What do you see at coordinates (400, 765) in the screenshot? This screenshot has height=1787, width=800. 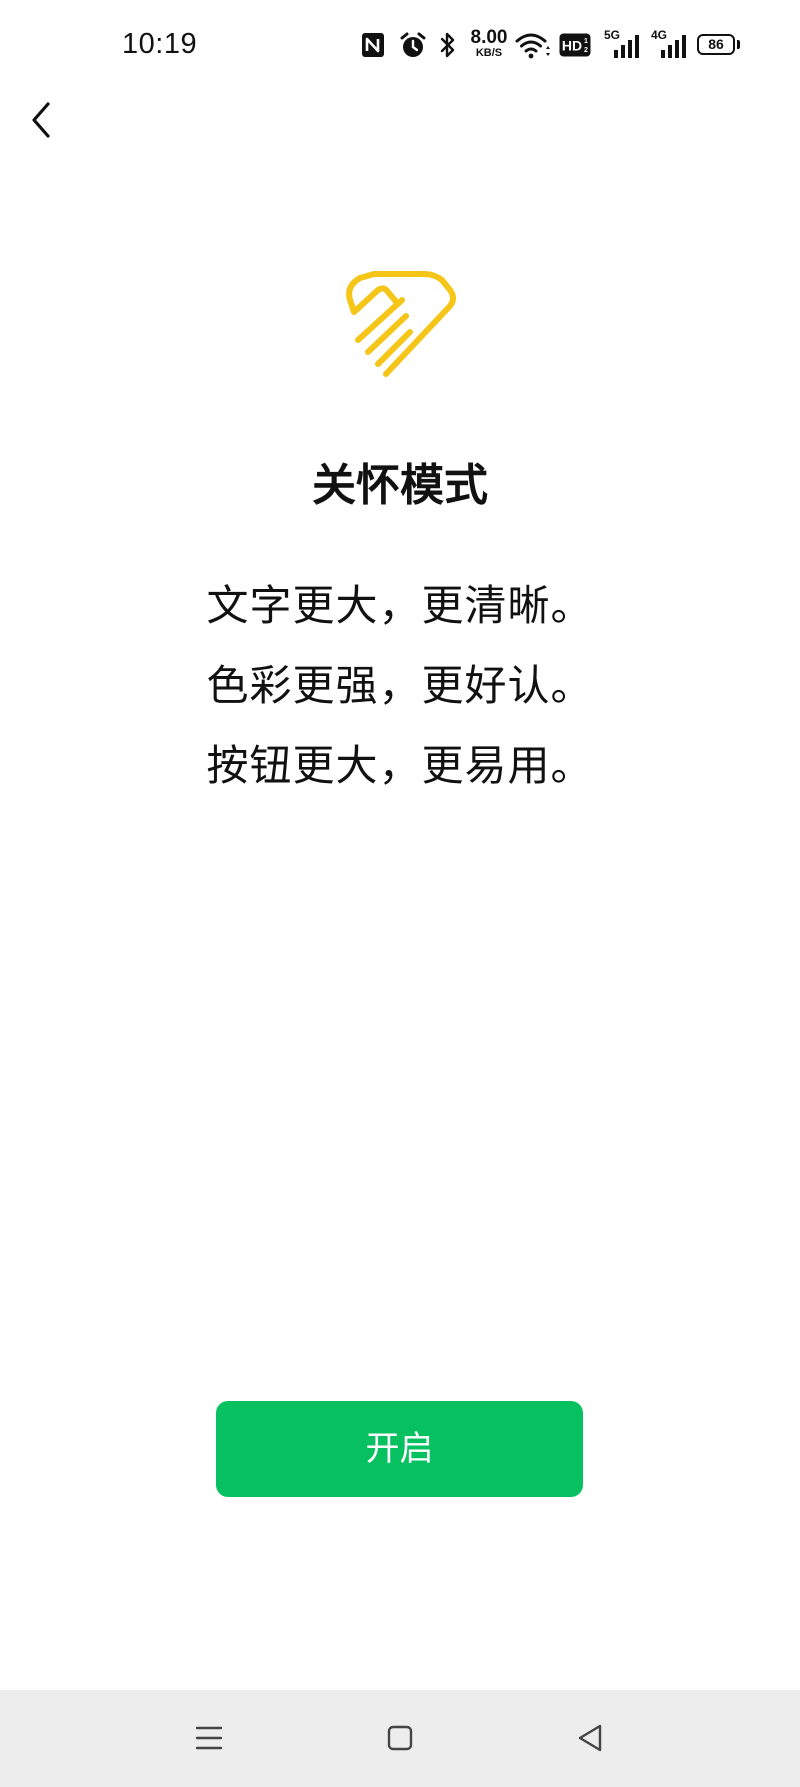 I see `feature-line-buttons: 按钮更大，更易用。` at bounding box center [400, 765].